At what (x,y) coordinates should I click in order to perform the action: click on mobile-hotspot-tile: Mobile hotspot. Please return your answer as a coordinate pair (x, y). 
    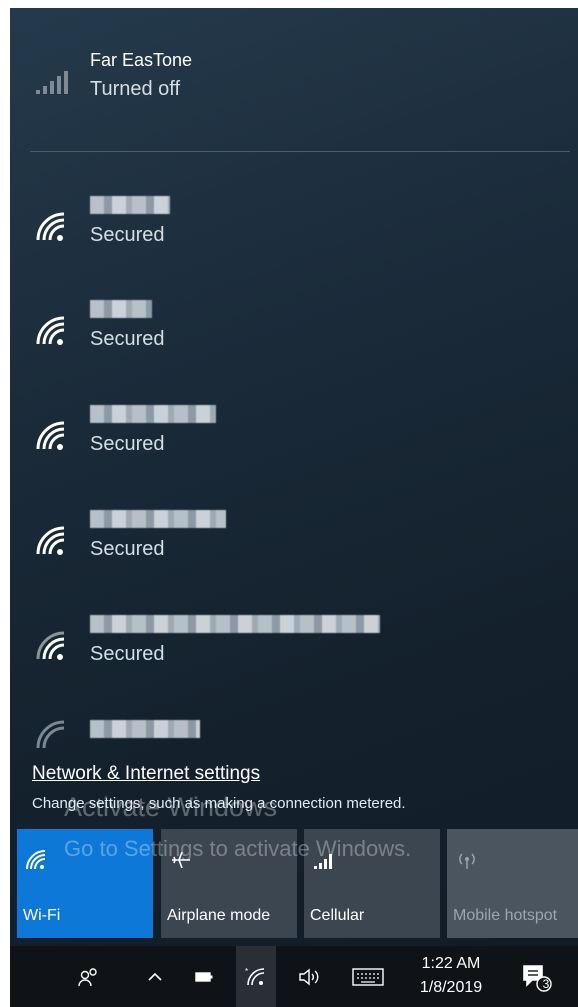
    Looking at the image, I should click on (512, 883).